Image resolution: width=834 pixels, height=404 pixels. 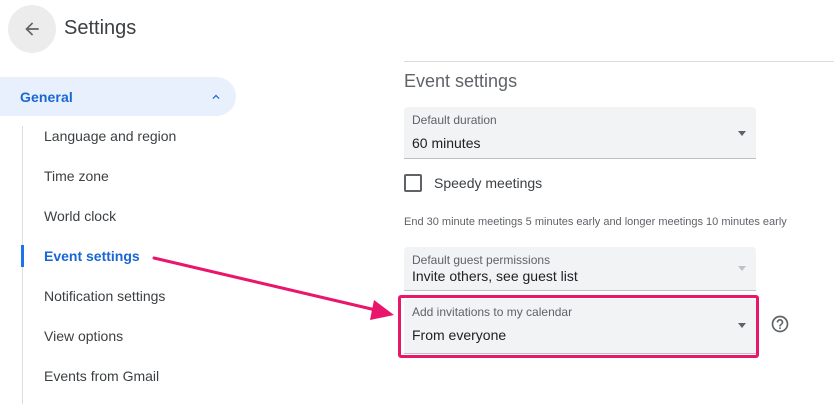 What do you see at coordinates (104, 296) in the screenshot?
I see `sidebar-item-notification-settings: Notification settings` at bounding box center [104, 296].